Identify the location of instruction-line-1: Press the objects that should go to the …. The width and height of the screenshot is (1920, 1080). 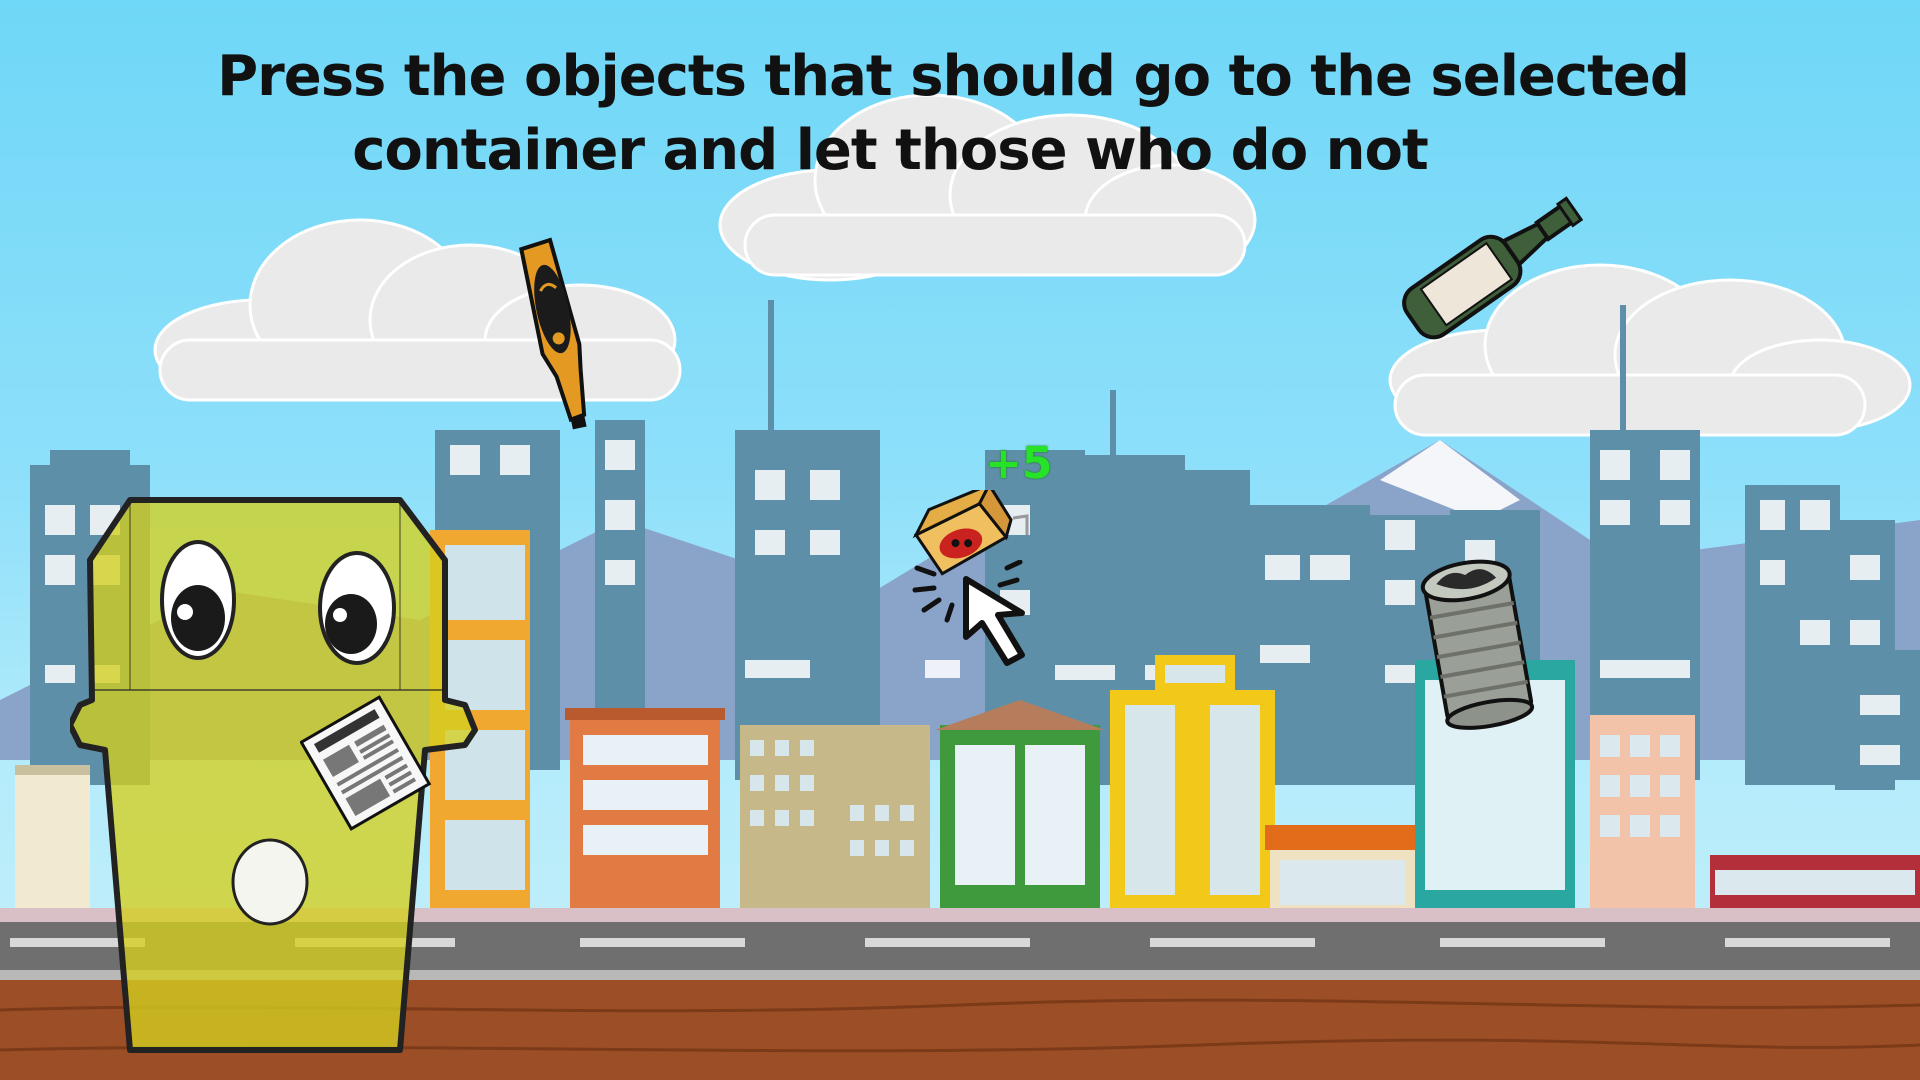
(953, 76).